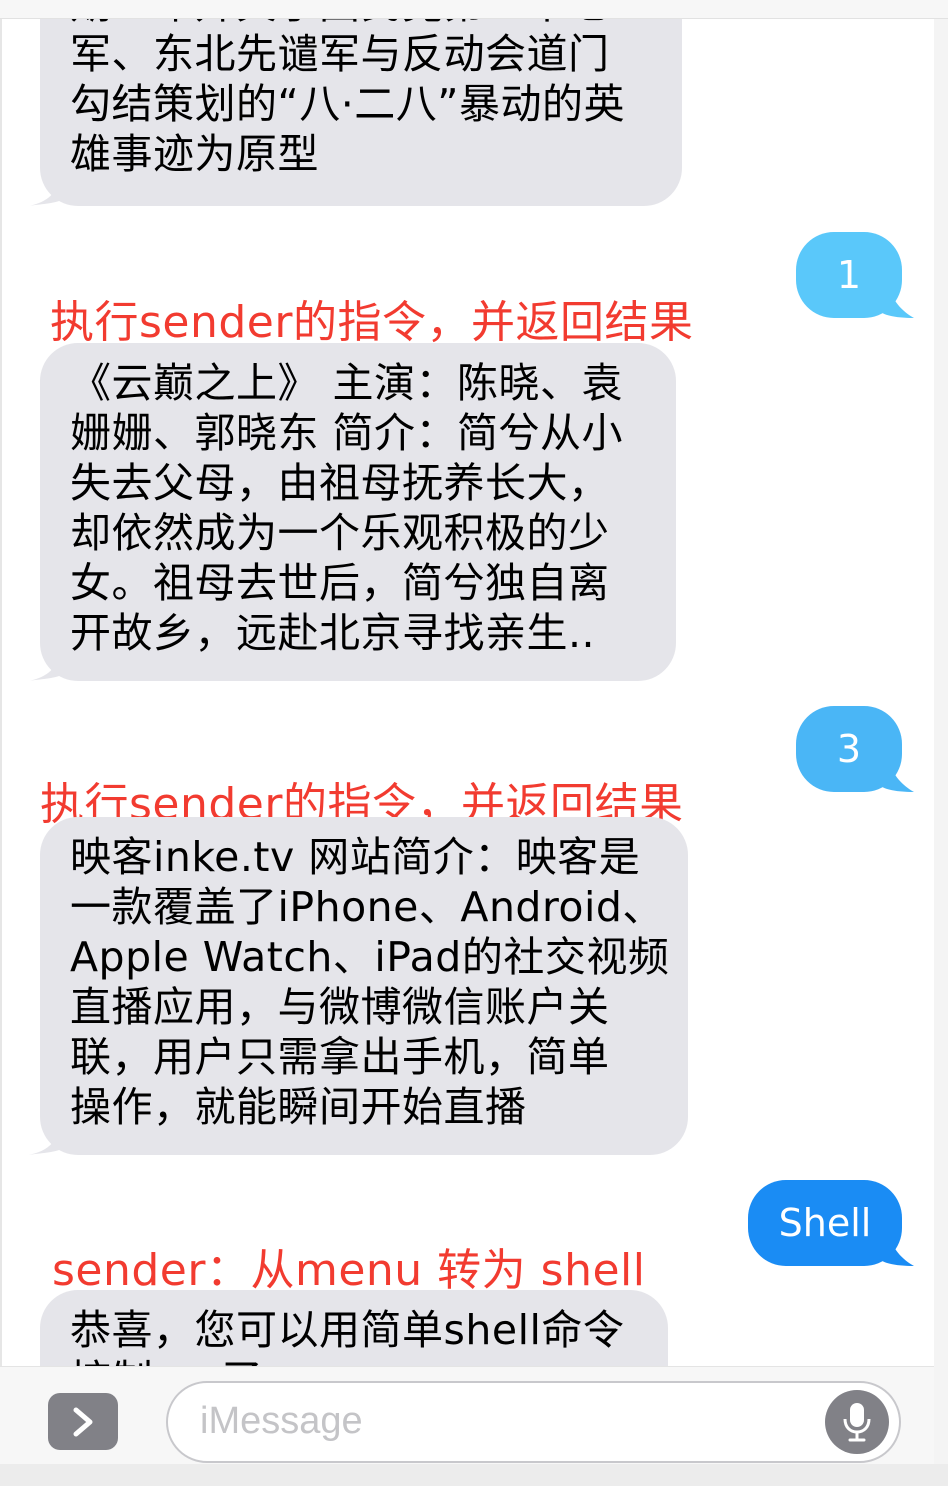 This screenshot has width=948, height=1486. Describe the element at coordinates (1, 743) in the screenshot. I see `left-frame-edge` at that location.